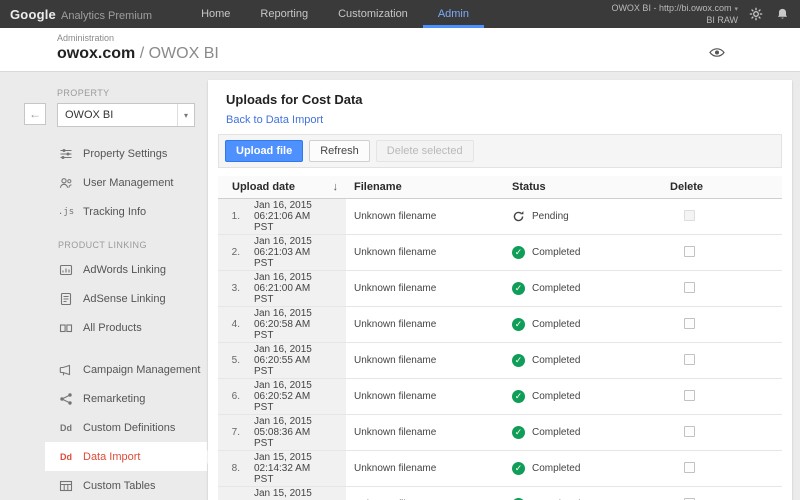 Image resolution: width=800 pixels, height=500 pixels. I want to click on sidebar-item-label: Data Import, so click(112, 456).